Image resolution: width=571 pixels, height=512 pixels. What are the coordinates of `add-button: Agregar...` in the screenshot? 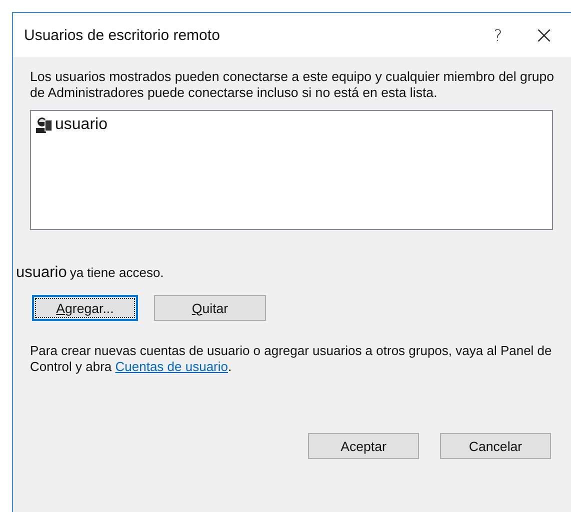 It's located at (85, 308).